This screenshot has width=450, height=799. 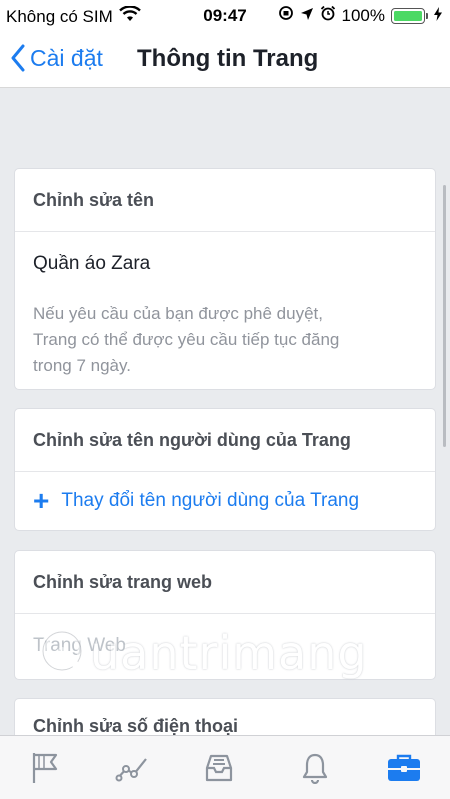 I want to click on tab-inbox, so click(x=219, y=768).